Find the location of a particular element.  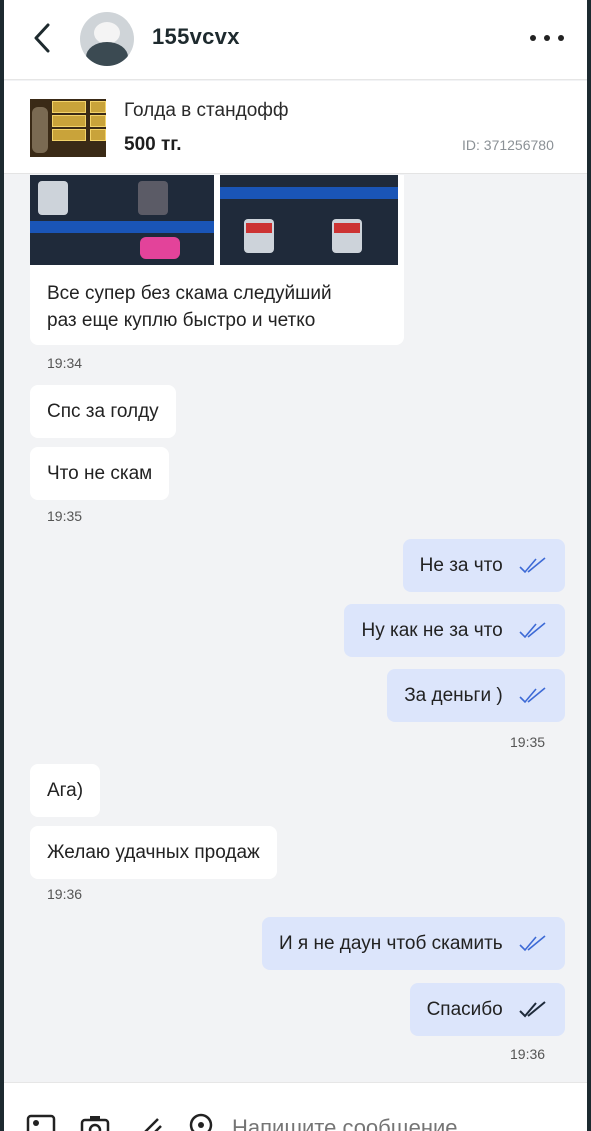

camera-icon is located at coordinates (95, 1122).